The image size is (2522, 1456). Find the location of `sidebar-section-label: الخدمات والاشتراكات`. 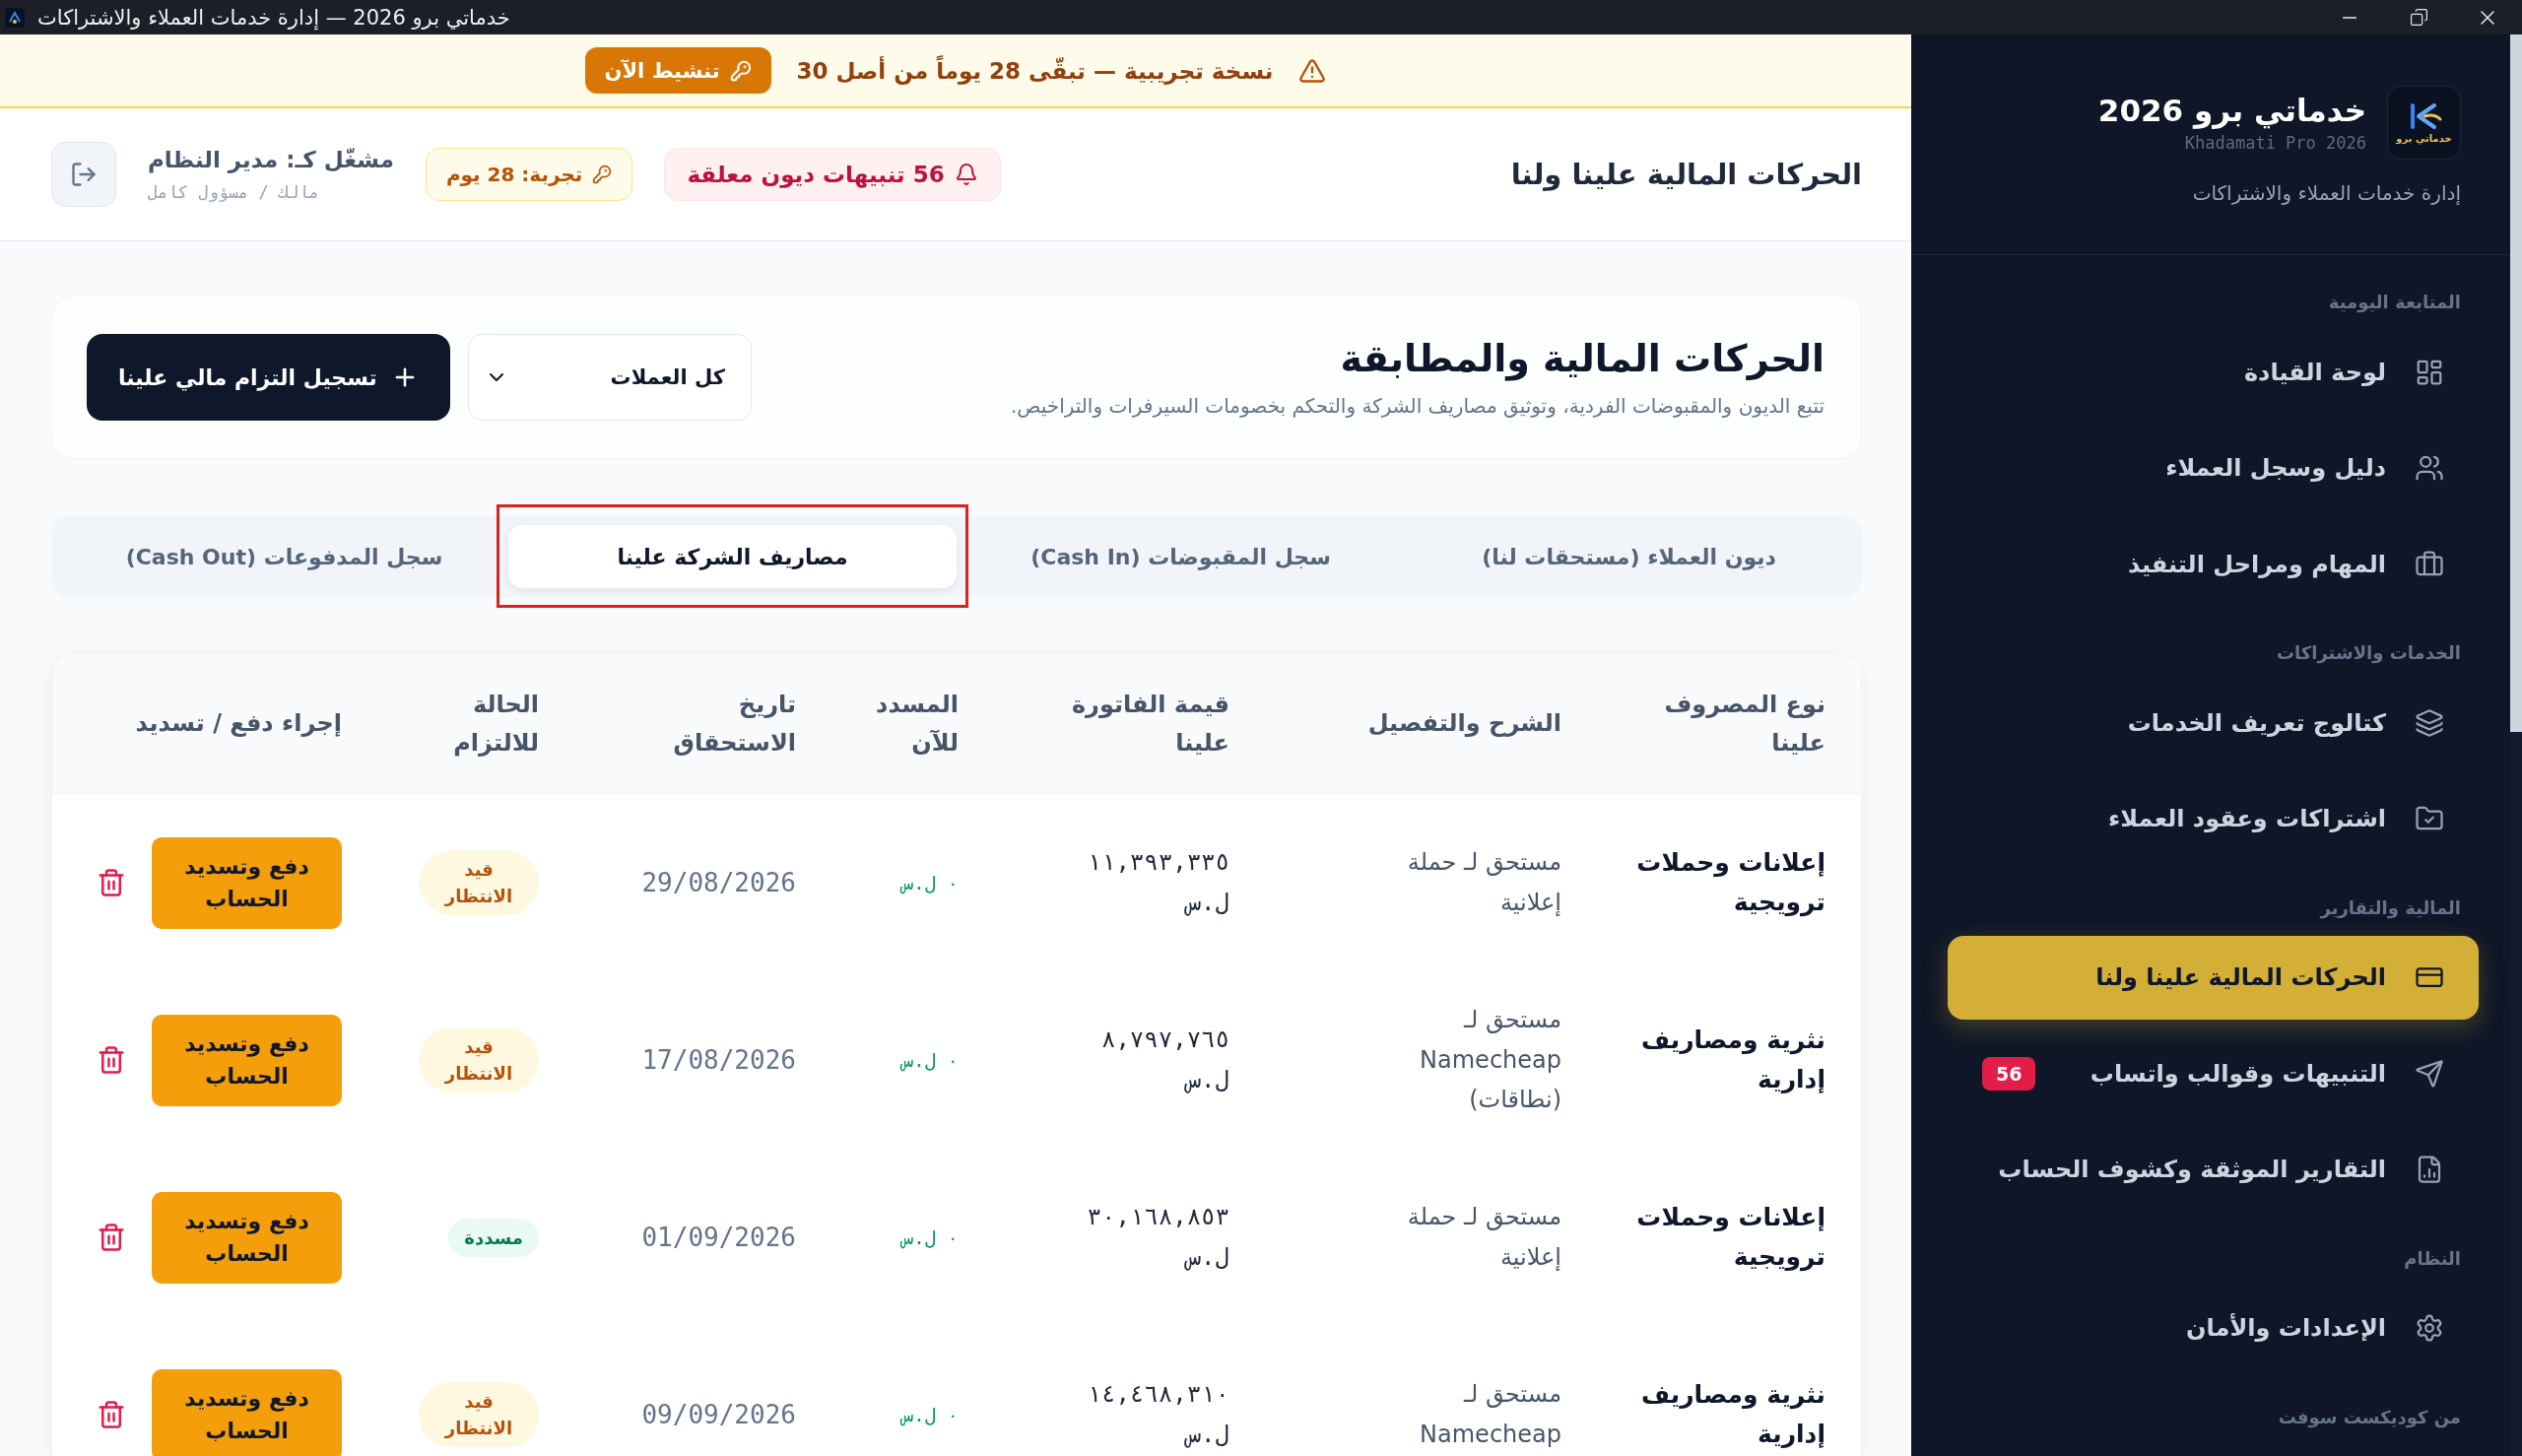

sidebar-section-label: الخدمات والاشتراكات is located at coordinates (2368, 653).